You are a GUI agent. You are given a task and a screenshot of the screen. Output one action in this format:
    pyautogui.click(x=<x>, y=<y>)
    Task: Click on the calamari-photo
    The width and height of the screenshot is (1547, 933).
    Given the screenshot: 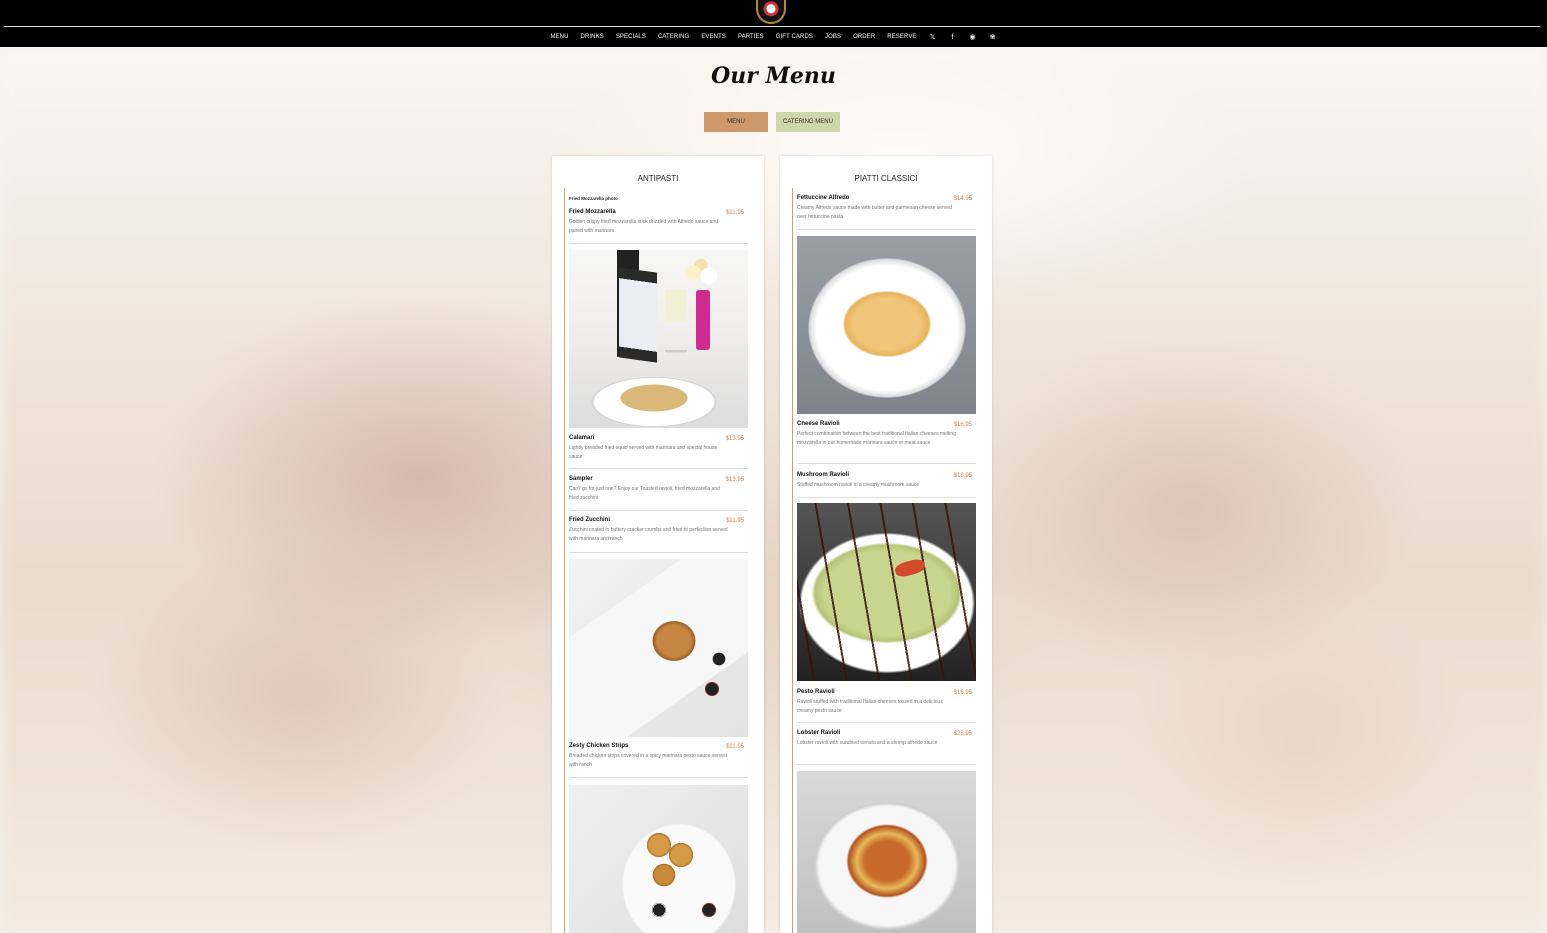 What is the action you would take?
    pyautogui.click(x=658, y=339)
    